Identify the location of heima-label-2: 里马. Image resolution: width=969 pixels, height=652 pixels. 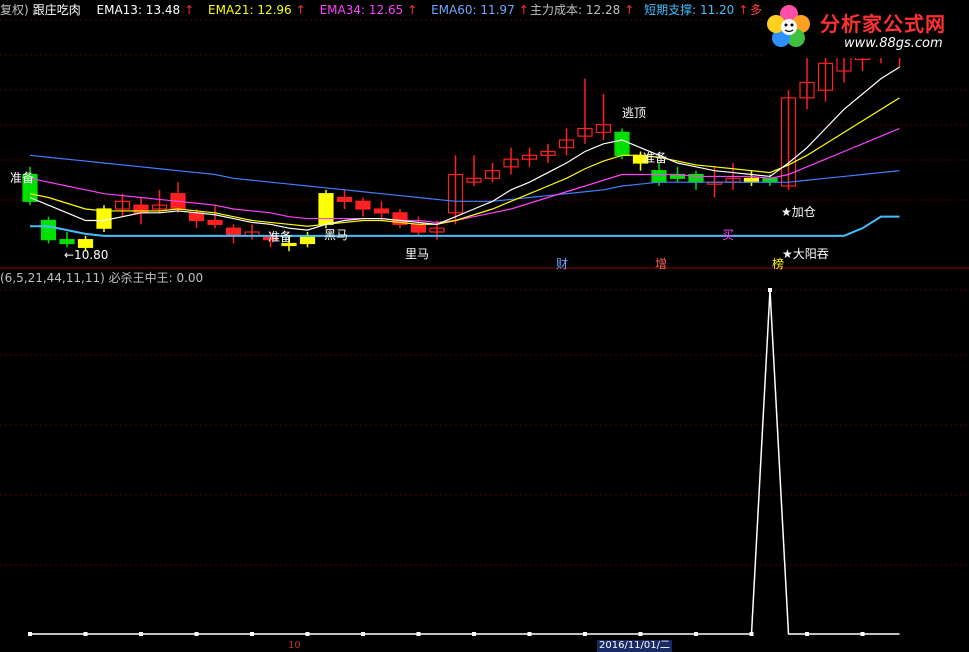
(417, 254).